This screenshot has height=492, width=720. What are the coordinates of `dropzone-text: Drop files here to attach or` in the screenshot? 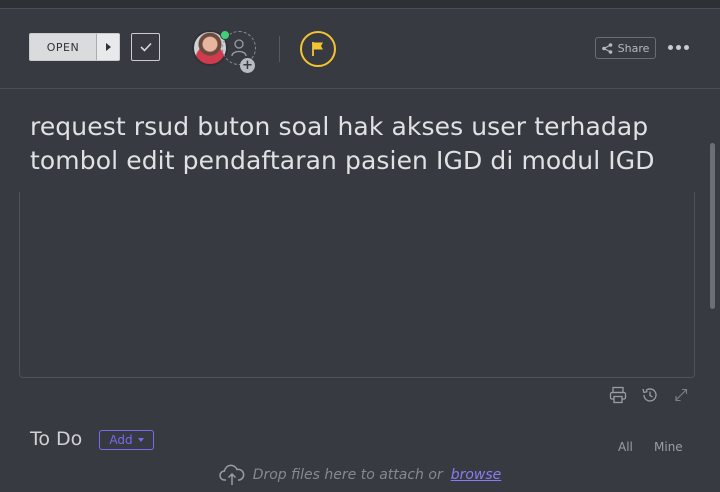 It's located at (347, 475).